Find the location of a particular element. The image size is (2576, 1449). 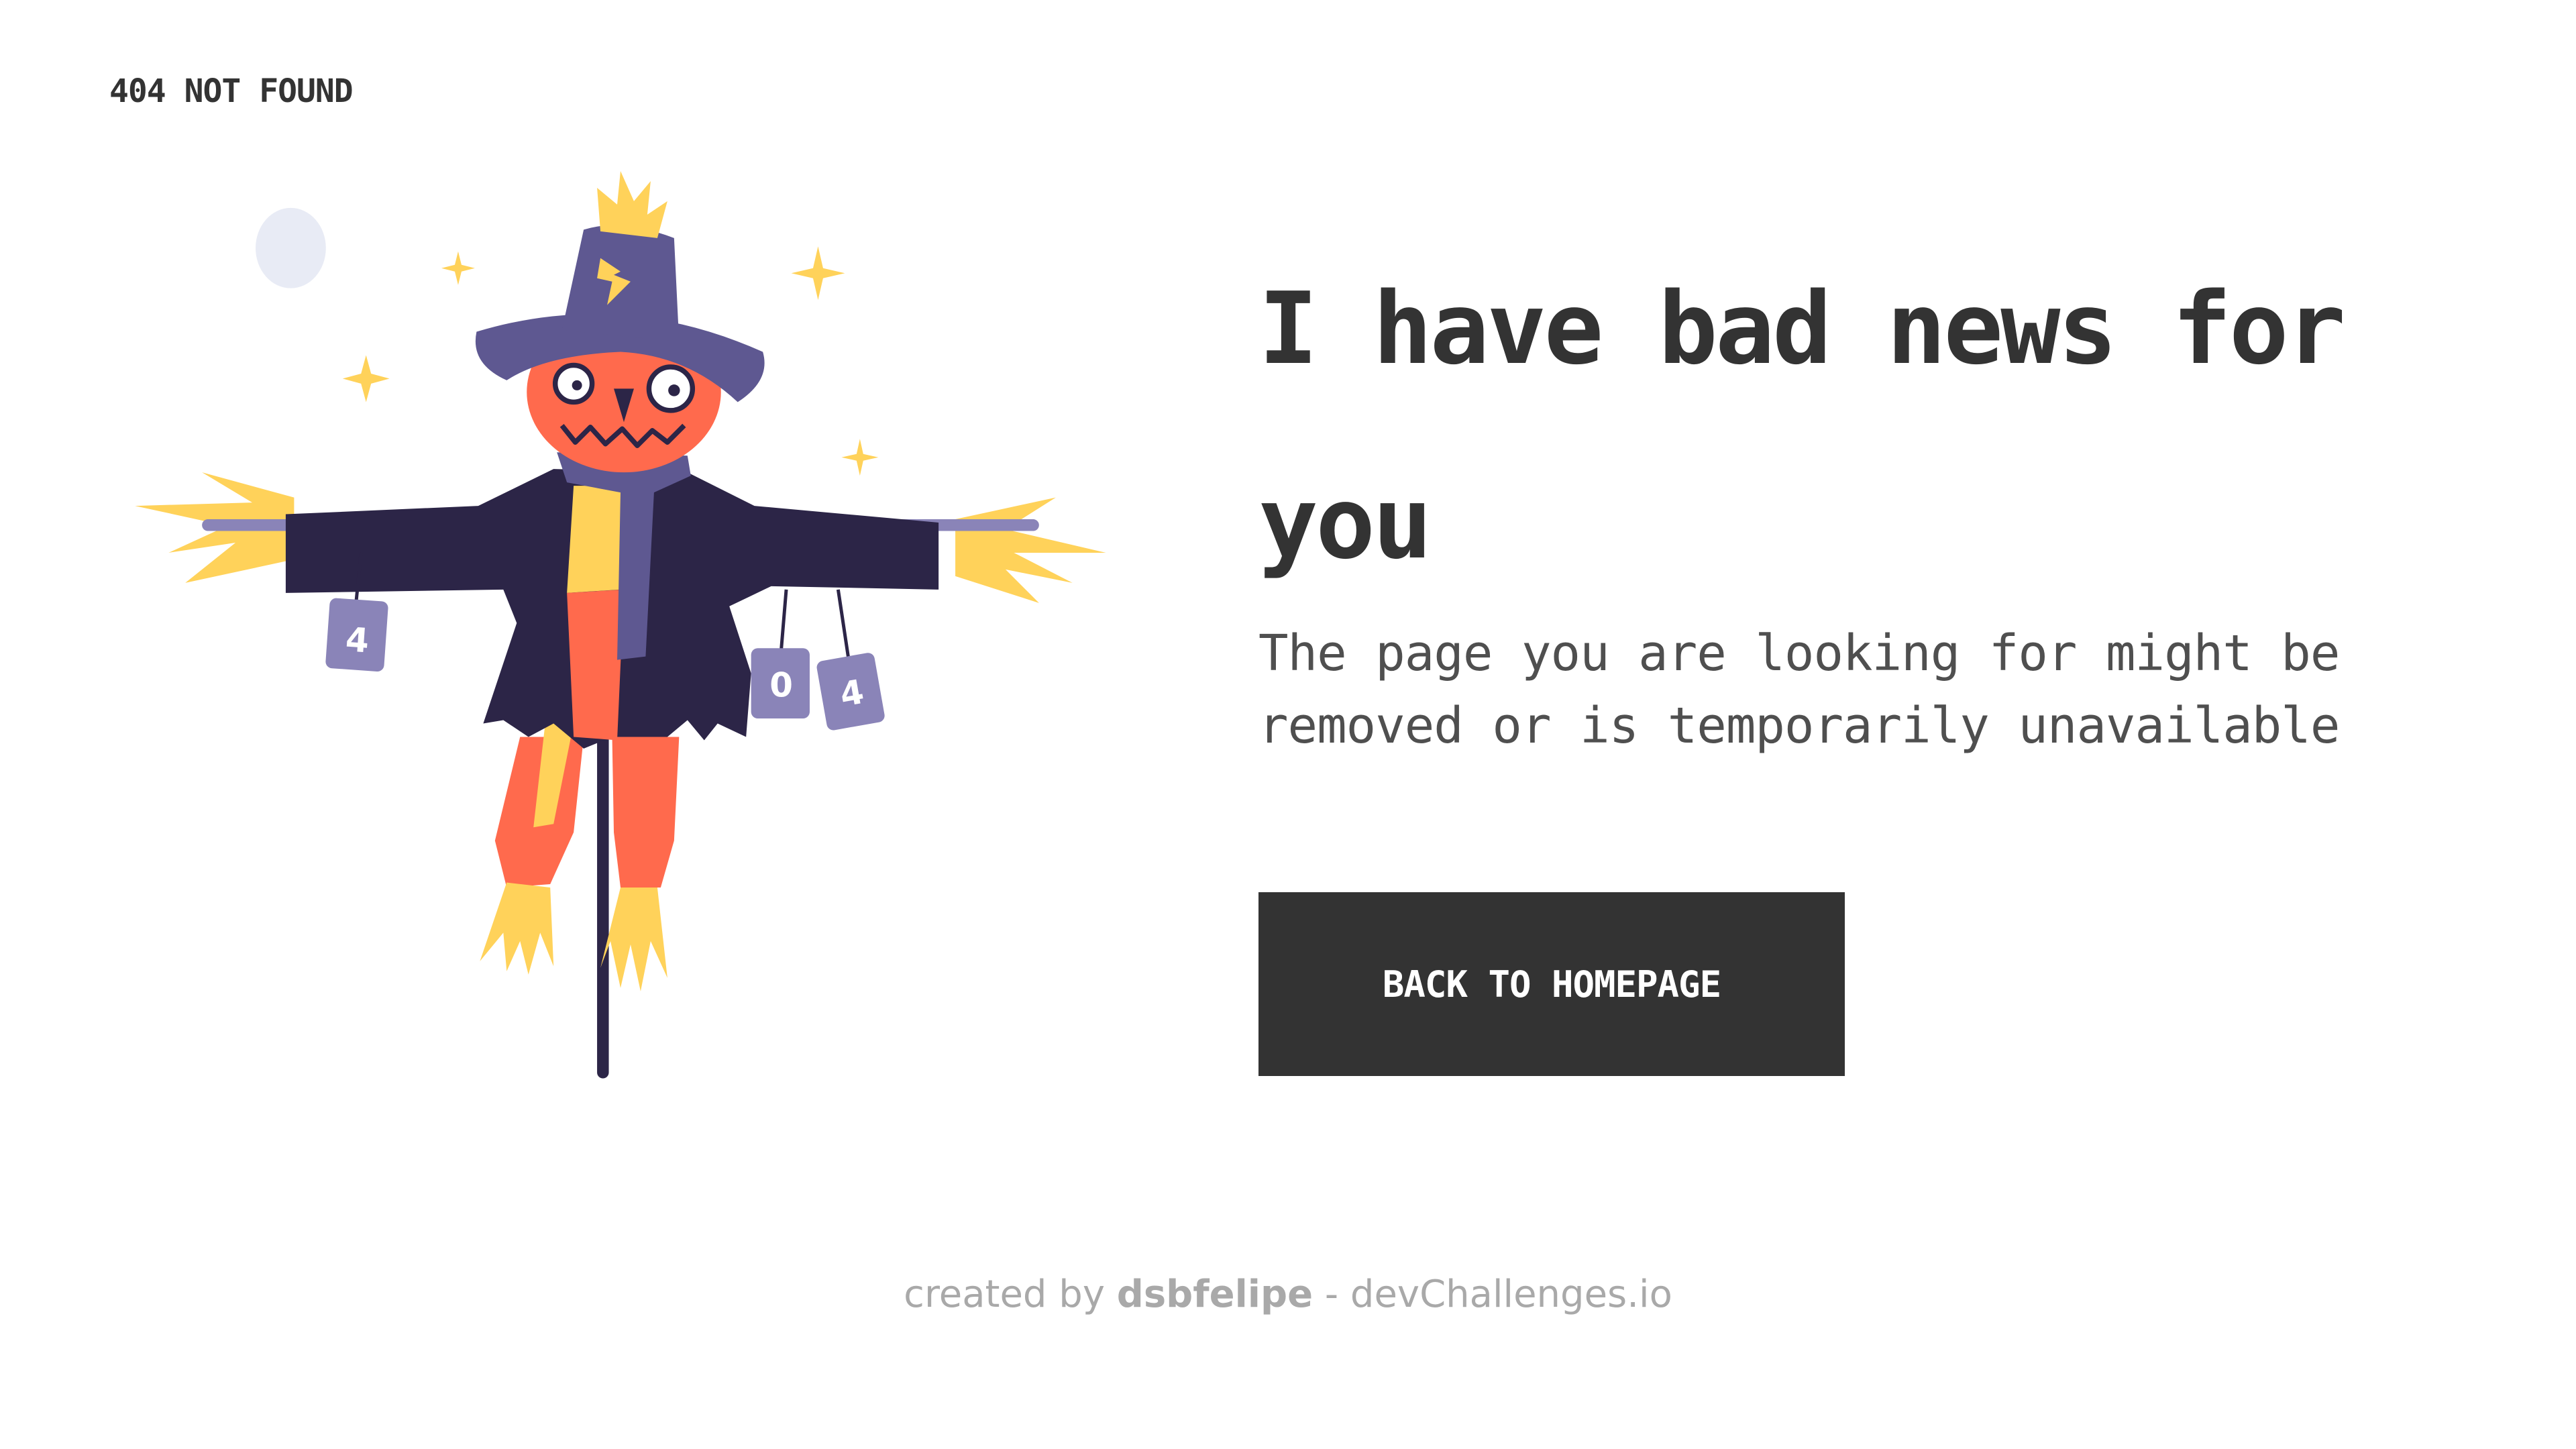

foot-straw-left is located at coordinates (517, 928).